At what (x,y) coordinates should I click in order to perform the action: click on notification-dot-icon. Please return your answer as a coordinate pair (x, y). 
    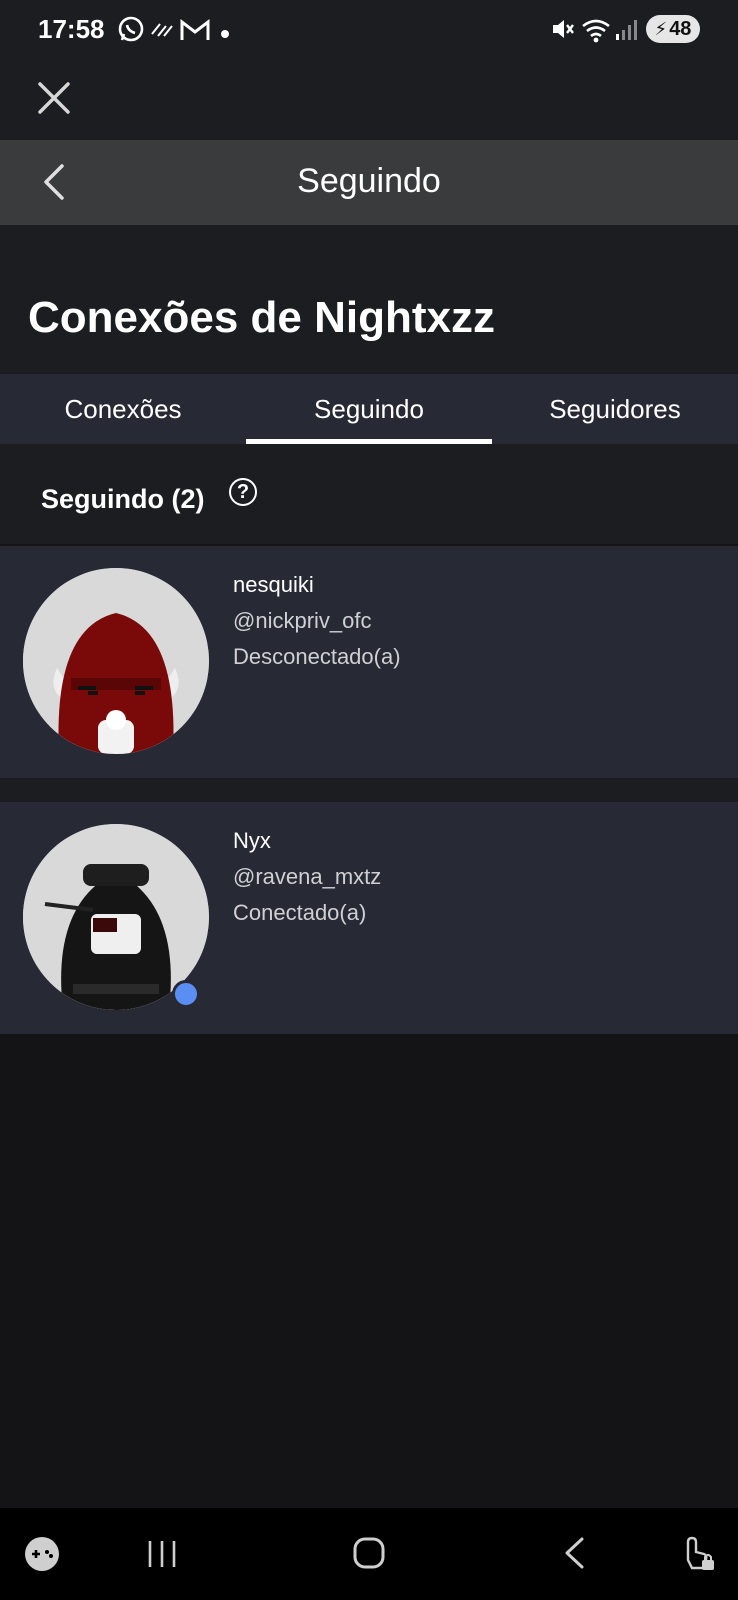
    Looking at the image, I should click on (225, 35).